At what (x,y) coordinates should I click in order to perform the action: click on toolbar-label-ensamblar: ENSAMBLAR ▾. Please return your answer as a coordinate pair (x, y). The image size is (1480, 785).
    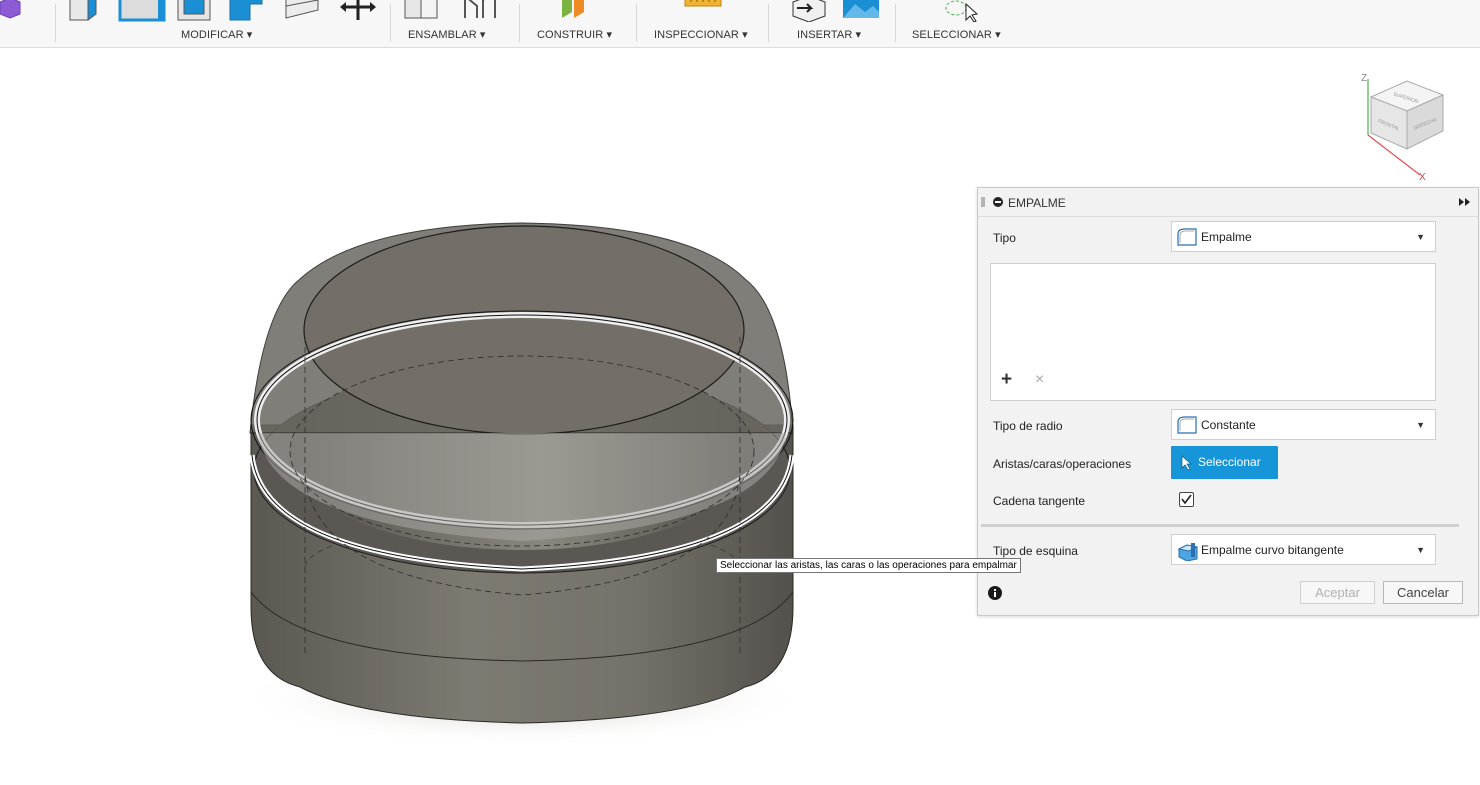
    Looking at the image, I should click on (447, 34).